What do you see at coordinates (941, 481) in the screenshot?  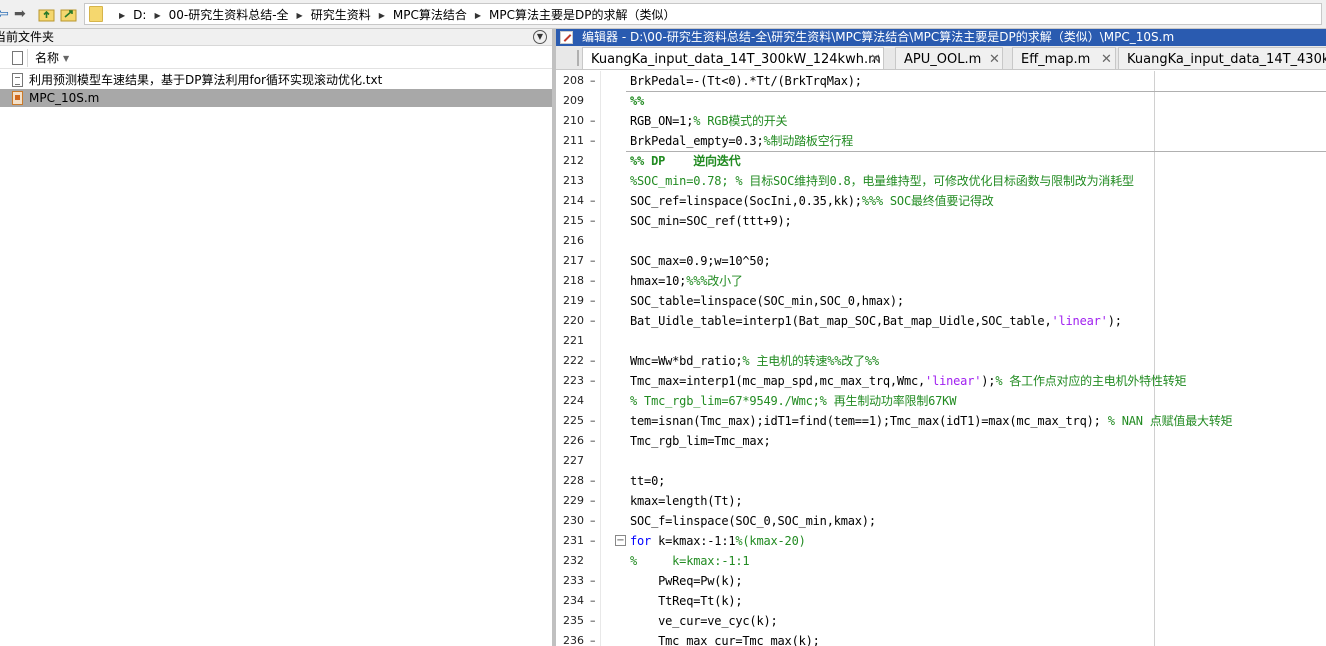 I see `code-line: 228– tt=0;` at bounding box center [941, 481].